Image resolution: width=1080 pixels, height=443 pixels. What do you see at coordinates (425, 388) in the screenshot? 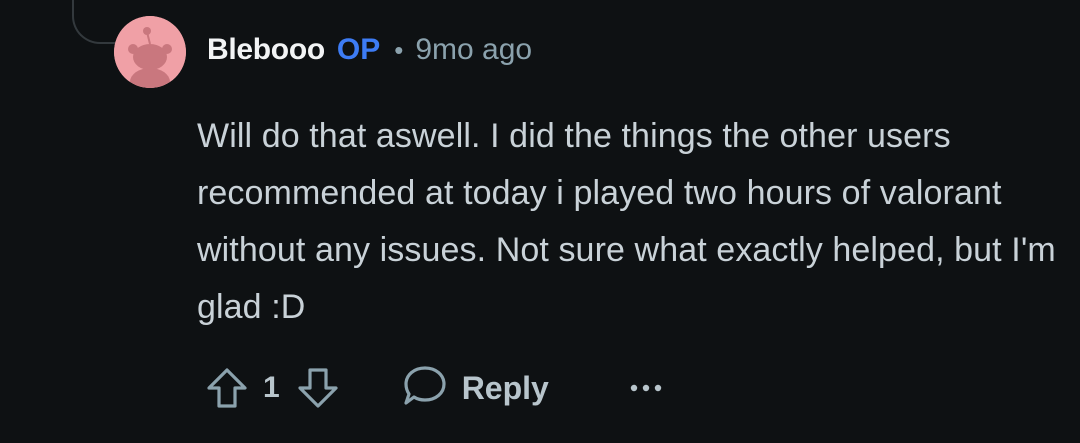
I see `speech-bubble-icon` at bounding box center [425, 388].